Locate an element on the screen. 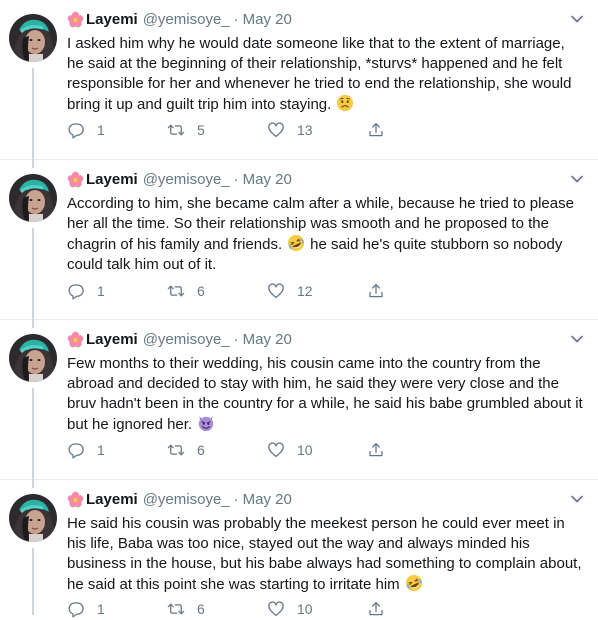  like-button: 12 is located at coordinates (317, 291).